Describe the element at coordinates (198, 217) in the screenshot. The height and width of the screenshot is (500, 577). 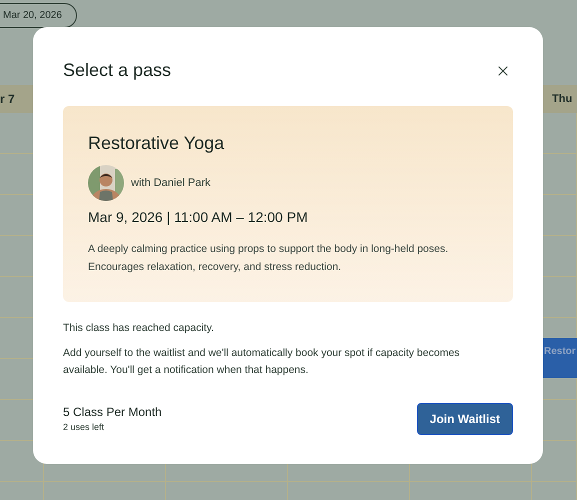
I see `class-schedule: Mar 9, 2026 | 11:00 AM – 12:00 PM` at that location.